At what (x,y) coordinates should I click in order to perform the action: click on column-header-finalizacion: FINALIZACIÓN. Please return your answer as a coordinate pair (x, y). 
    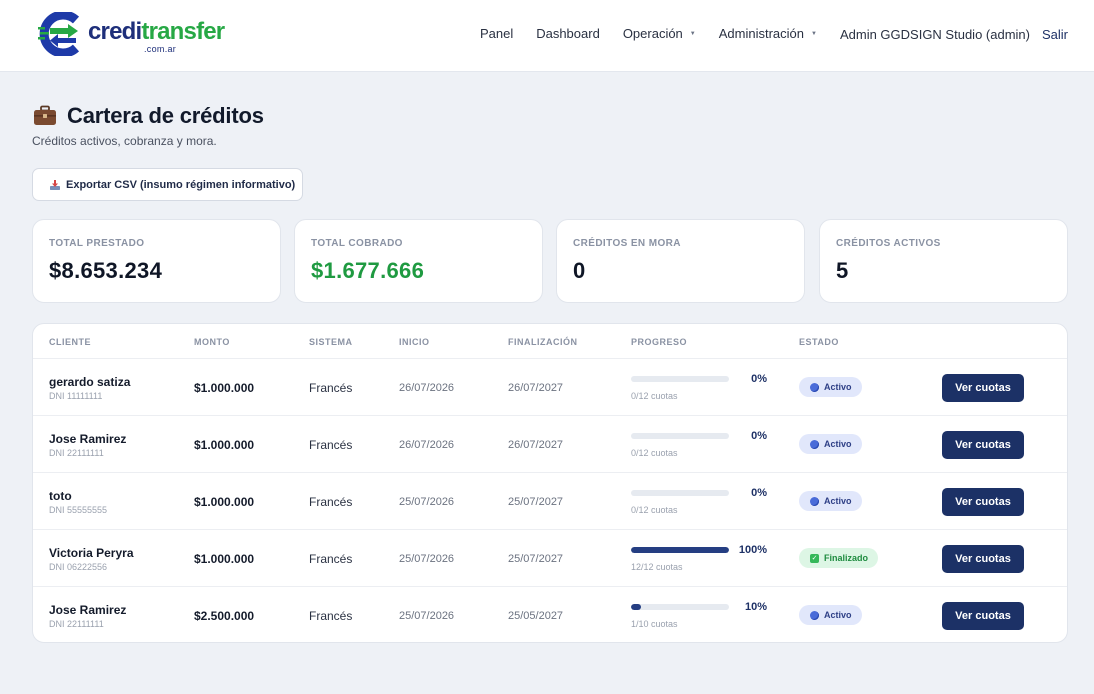
    Looking at the image, I should click on (543, 342).